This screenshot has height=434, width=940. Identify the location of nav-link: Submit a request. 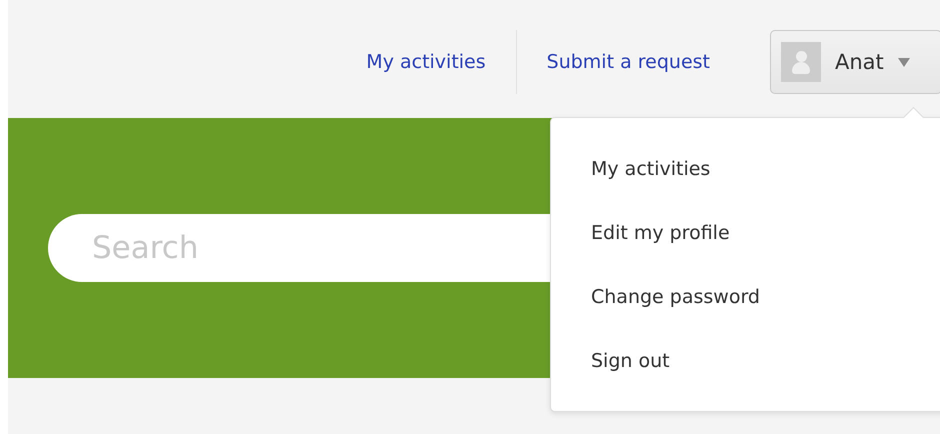
(628, 62).